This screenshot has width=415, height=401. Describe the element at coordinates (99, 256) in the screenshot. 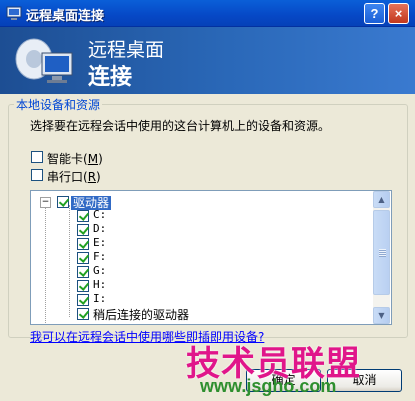

I see `drive-item: F:` at that location.